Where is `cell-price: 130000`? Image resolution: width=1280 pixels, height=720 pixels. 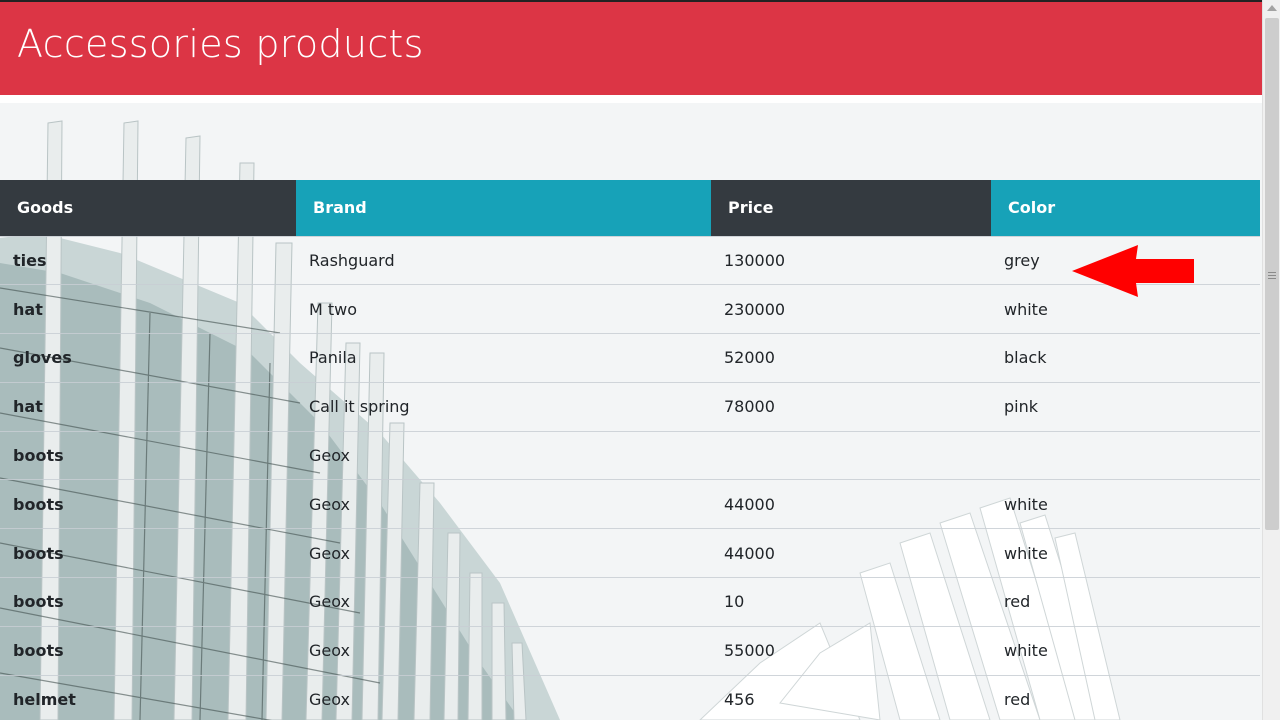 cell-price: 130000 is located at coordinates (851, 260).